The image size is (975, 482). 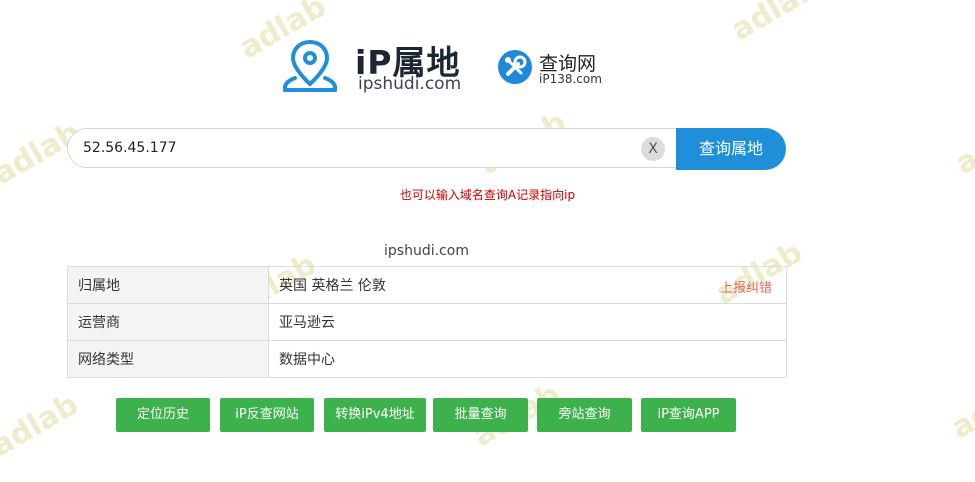 What do you see at coordinates (267, 415) in the screenshot?
I see `reverse-ip-button: iP反查网站` at bounding box center [267, 415].